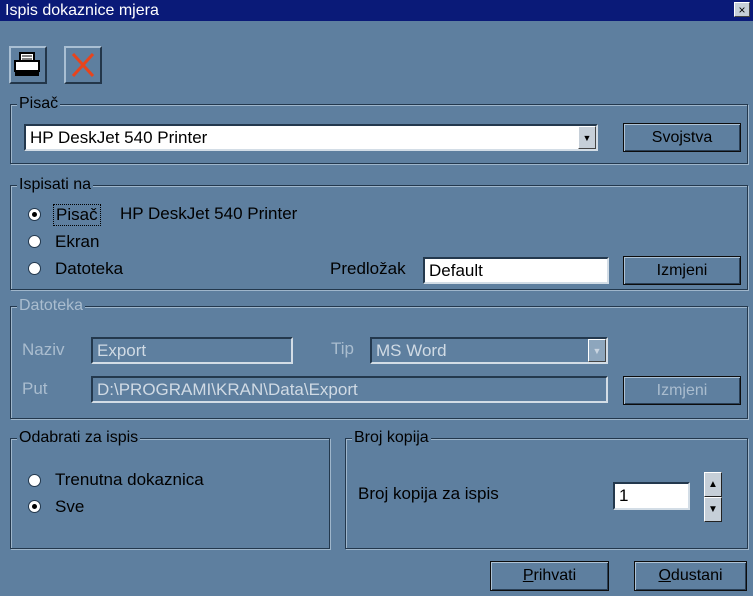 The height and width of the screenshot is (596, 753). Describe the element at coordinates (34, 480) in the screenshot. I see `select-radio-current` at that location.